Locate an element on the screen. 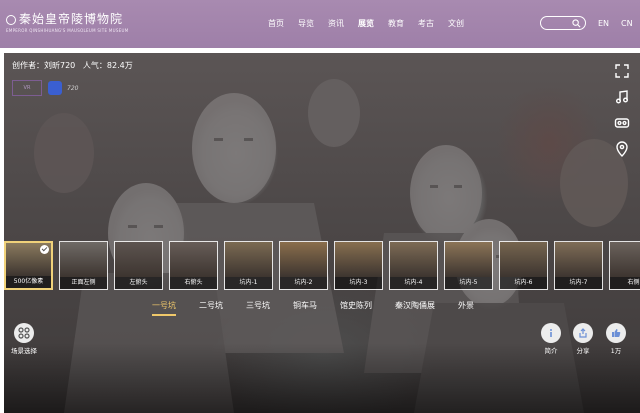 The image size is (640, 413). scene-tab: 一号坑 is located at coordinates (164, 308).